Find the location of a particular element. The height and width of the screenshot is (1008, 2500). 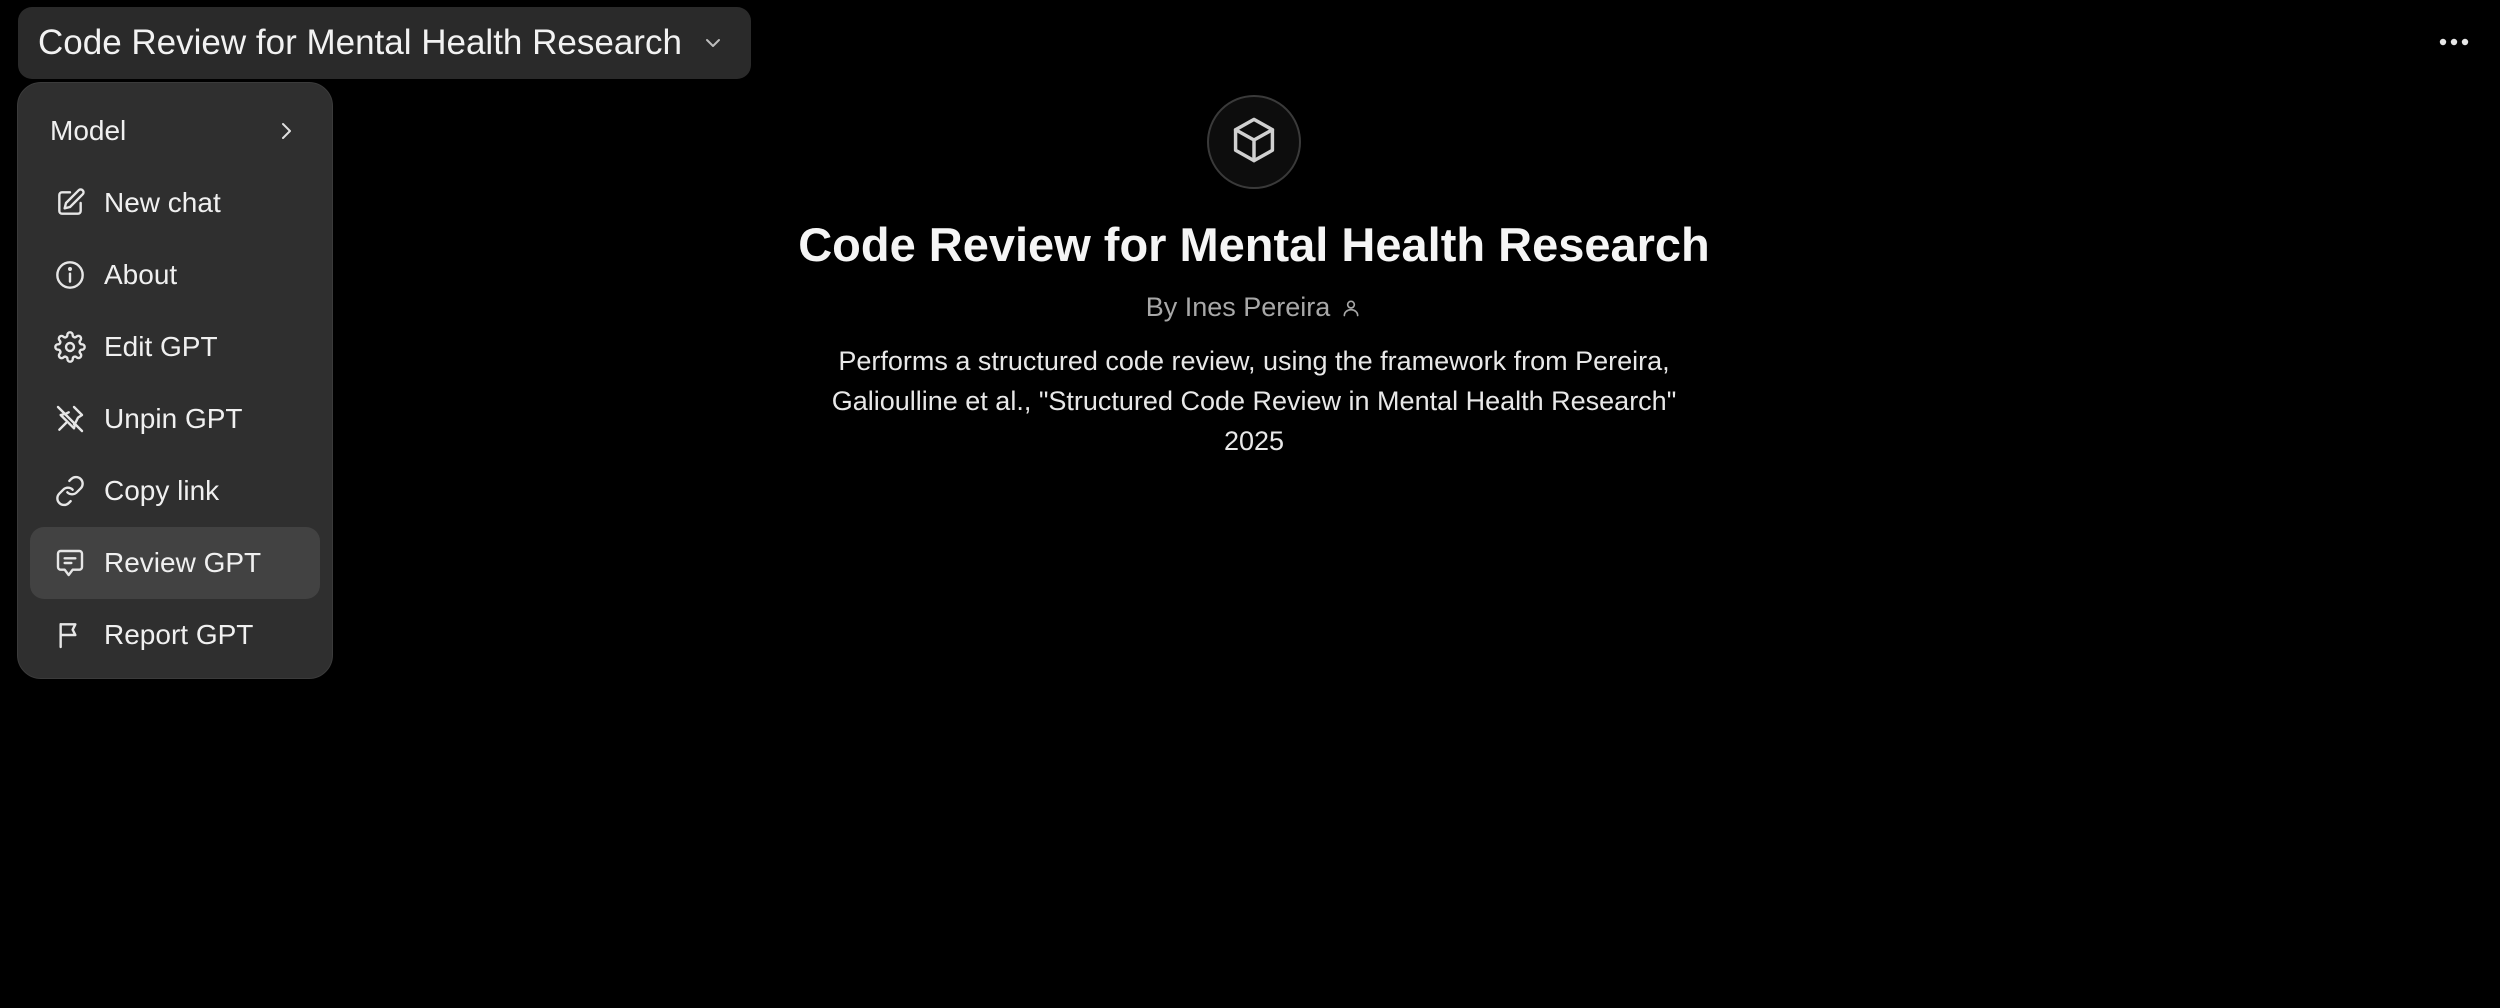

more-options-button is located at coordinates (2454, 43).